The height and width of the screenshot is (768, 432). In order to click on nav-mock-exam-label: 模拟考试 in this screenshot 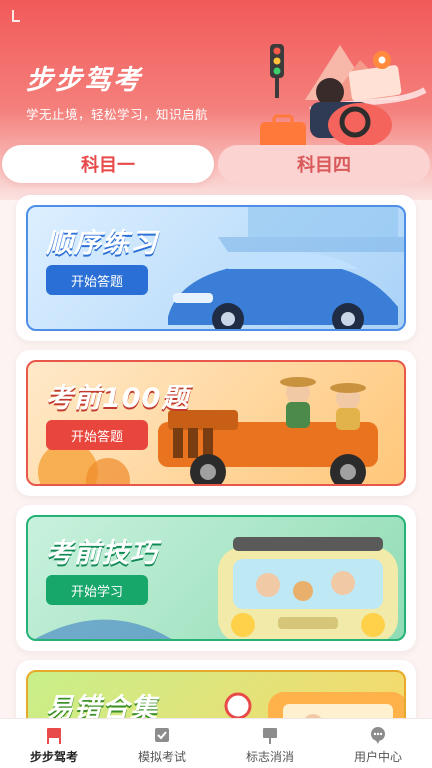, I will do `click(161, 757)`.